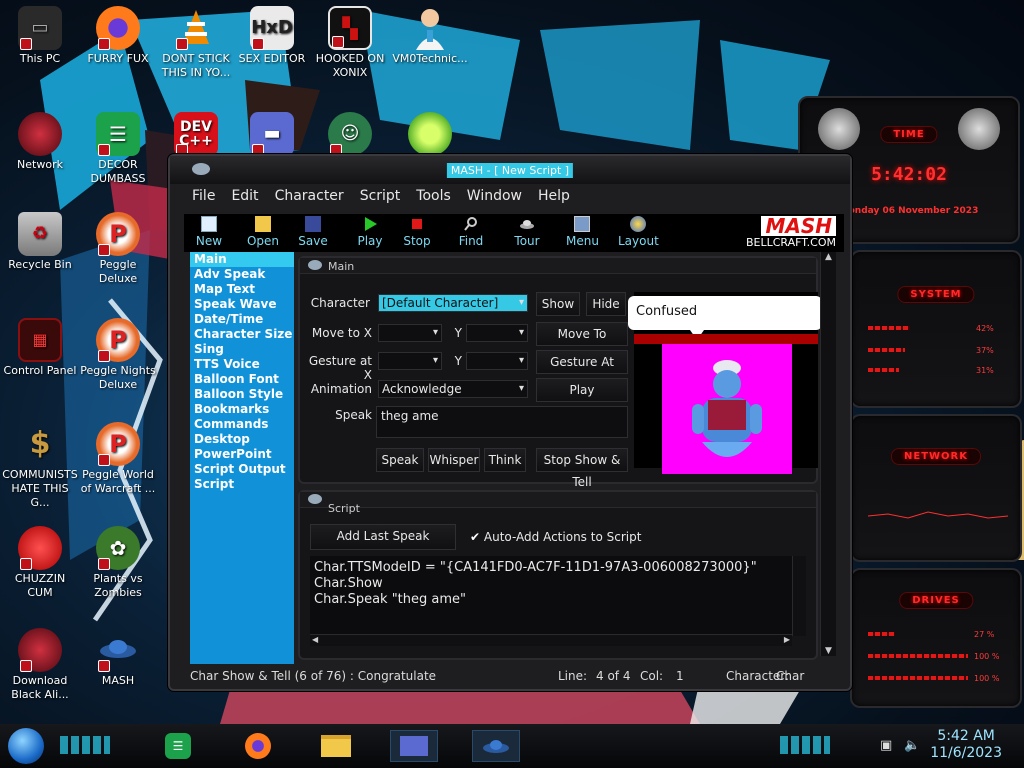  What do you see at coordinates (242, 454) in the screenshot?
I see `nav-powerpoint: PowerPoint` at bounding box center [242, 454].